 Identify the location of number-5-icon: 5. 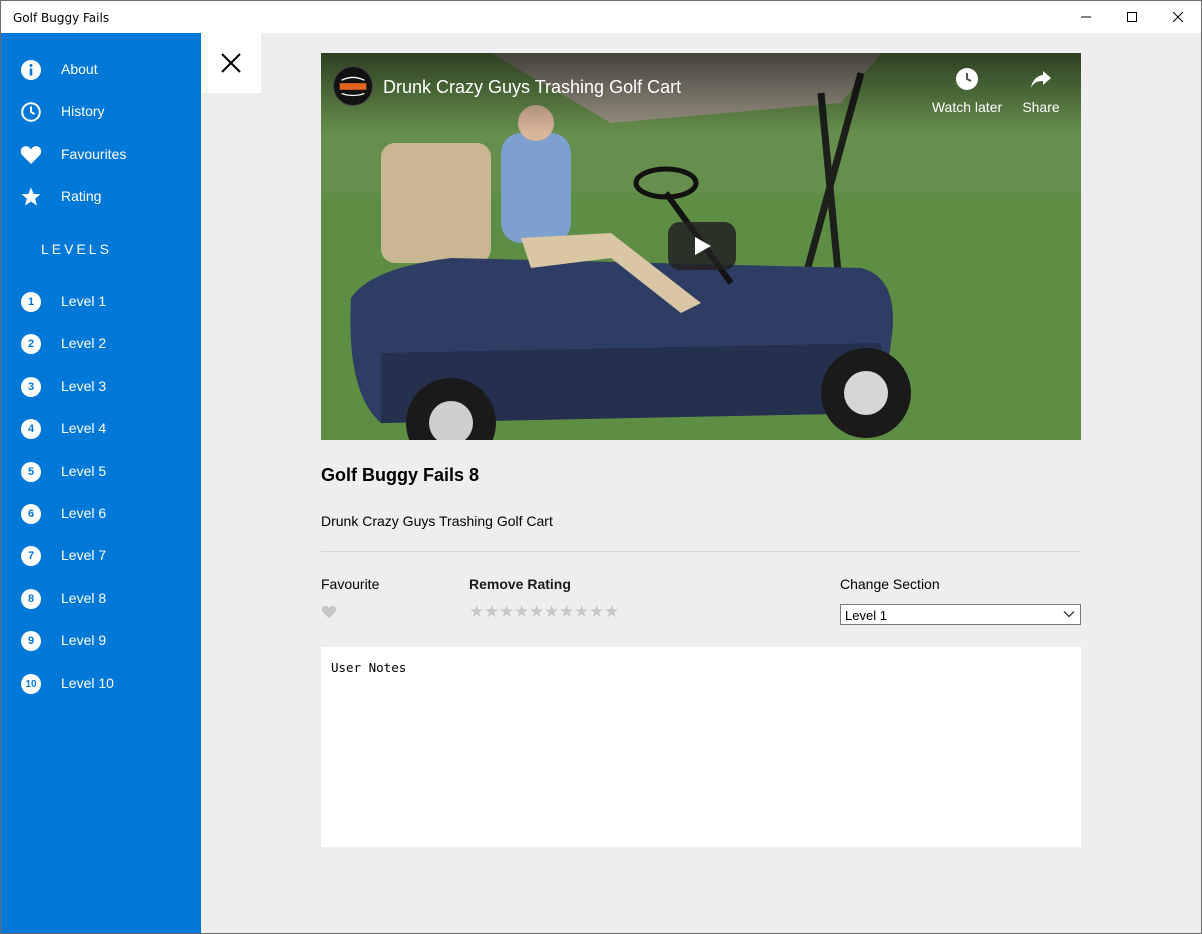
(31, 472).